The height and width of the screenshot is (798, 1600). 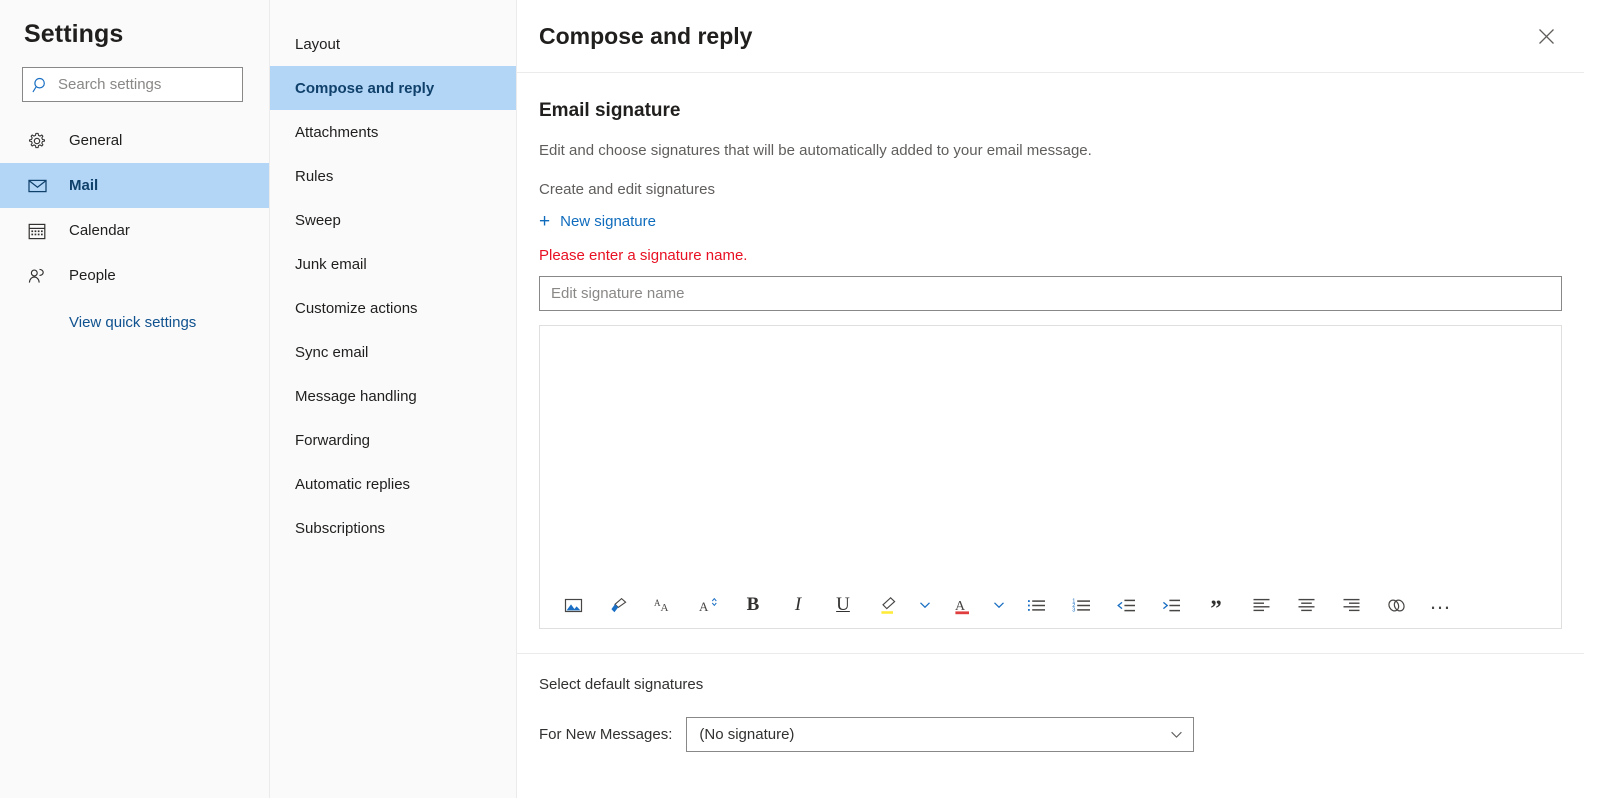 I want to click on sidebar-item-people: People, so click(x=134, y=275).